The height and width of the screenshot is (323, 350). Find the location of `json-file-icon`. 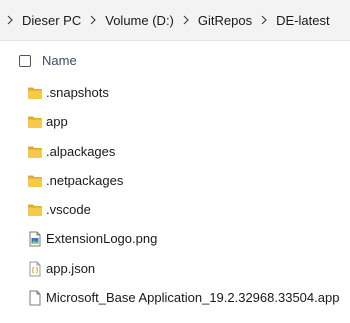

json-file-icon is located at coordinates (35, 269).